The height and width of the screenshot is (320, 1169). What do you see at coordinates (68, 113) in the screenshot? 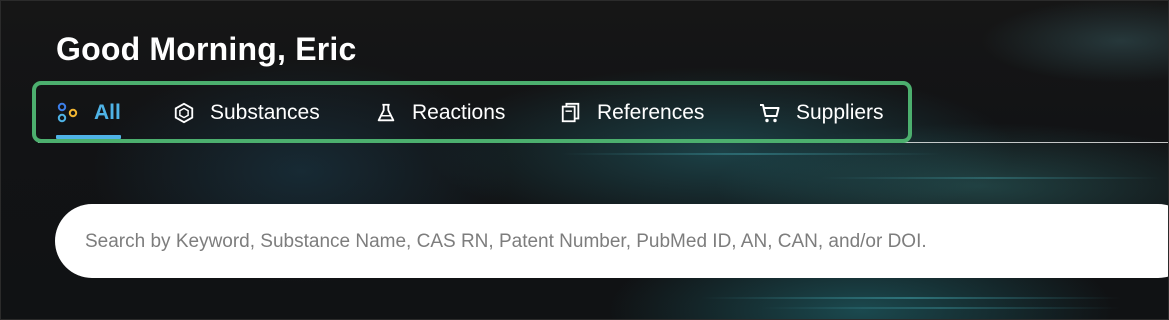
I see `molecule-nodes-icon` at bounding box center [68, 113].